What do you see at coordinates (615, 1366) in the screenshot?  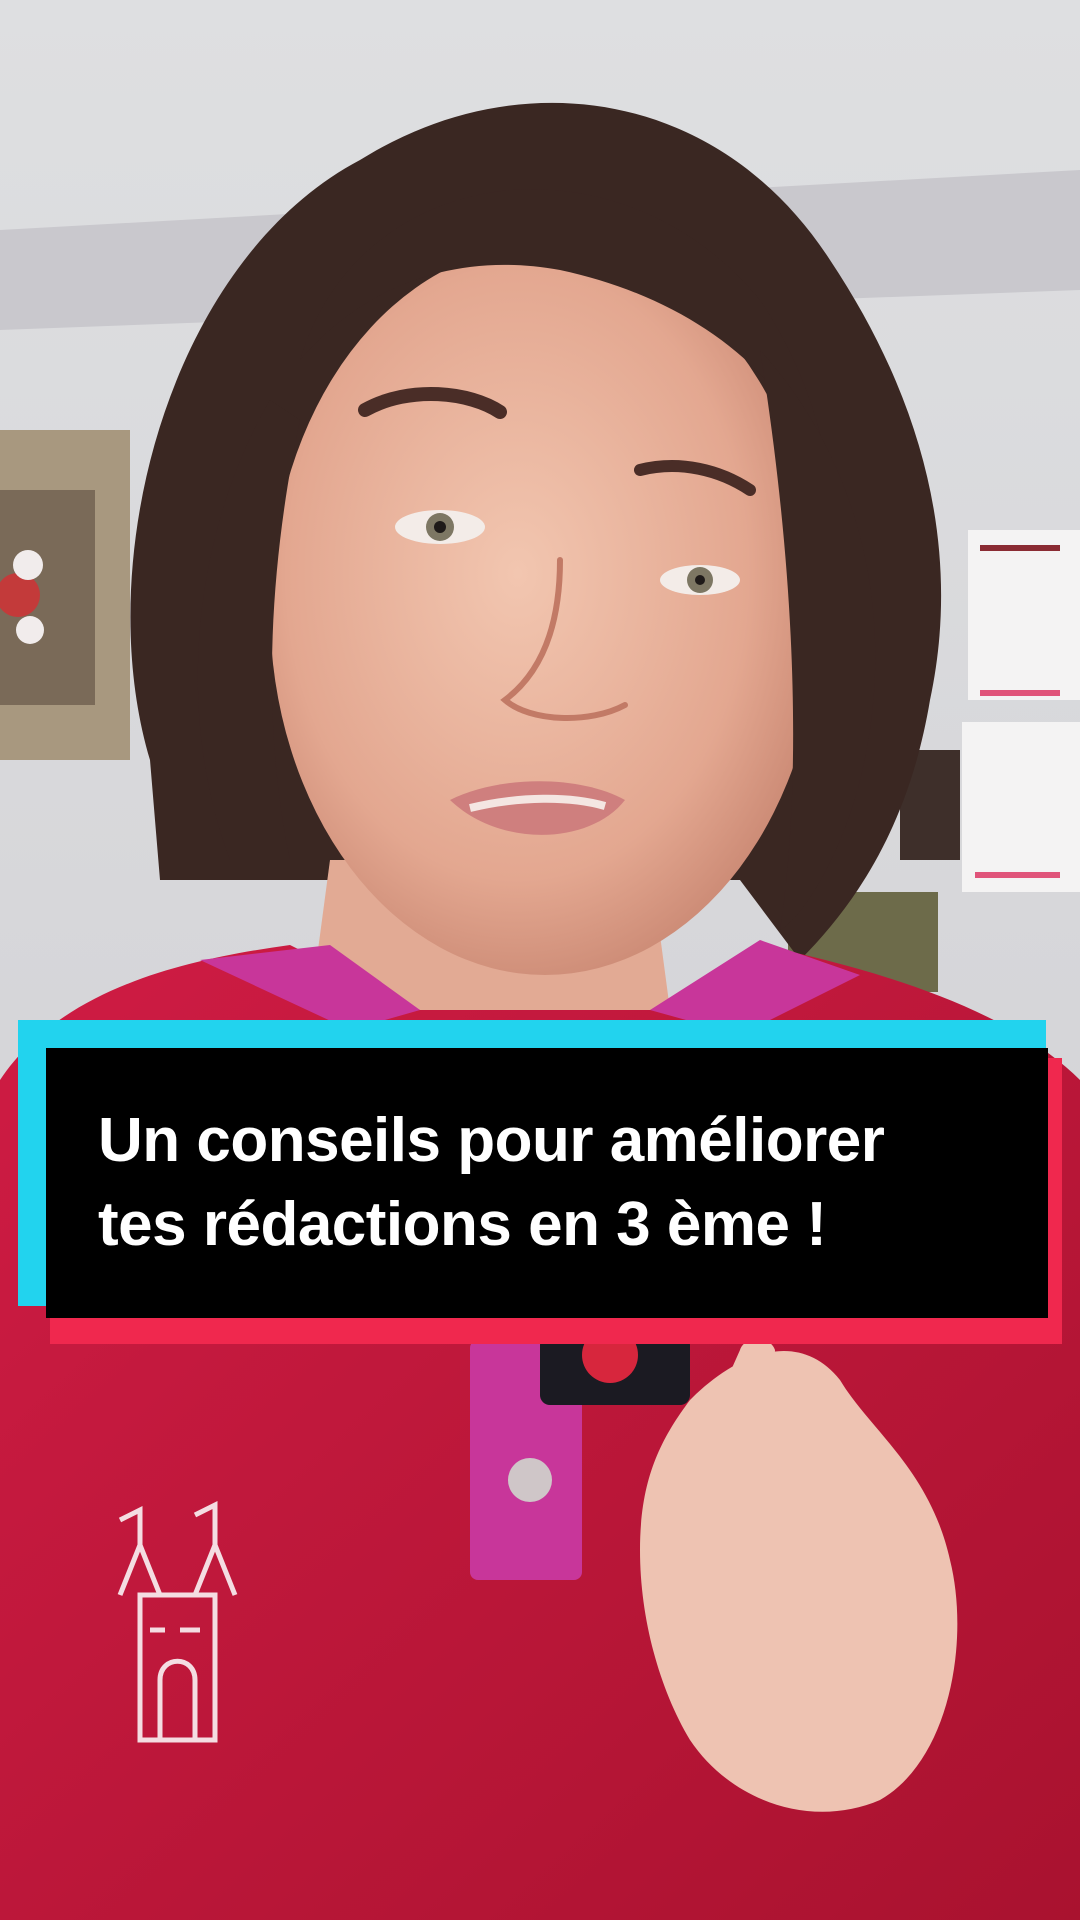 I see `pin-badge` at bounding box center [615, 1366].